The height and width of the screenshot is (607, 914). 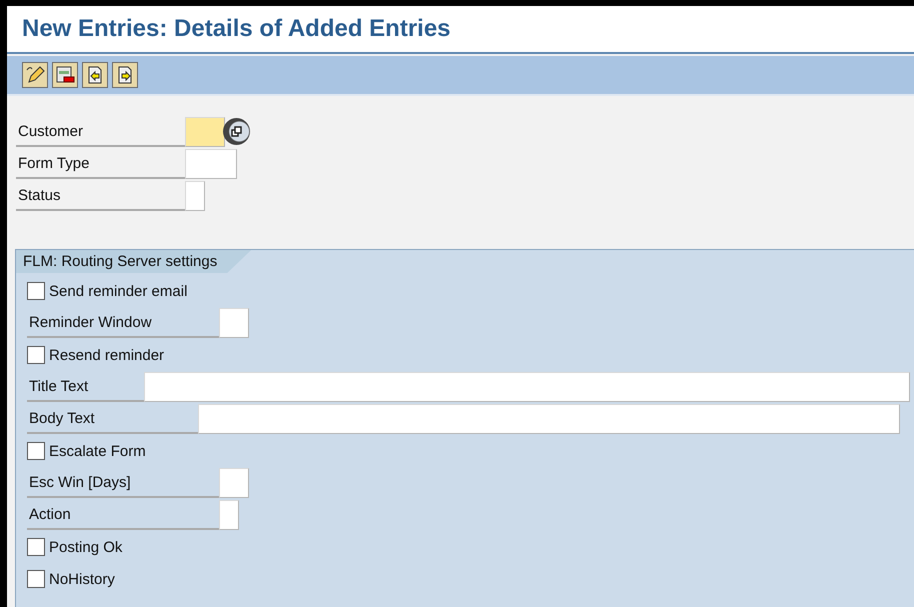 I want to click on window-title: New Entries: Details of Added Entries, so click(x=236, y=29).